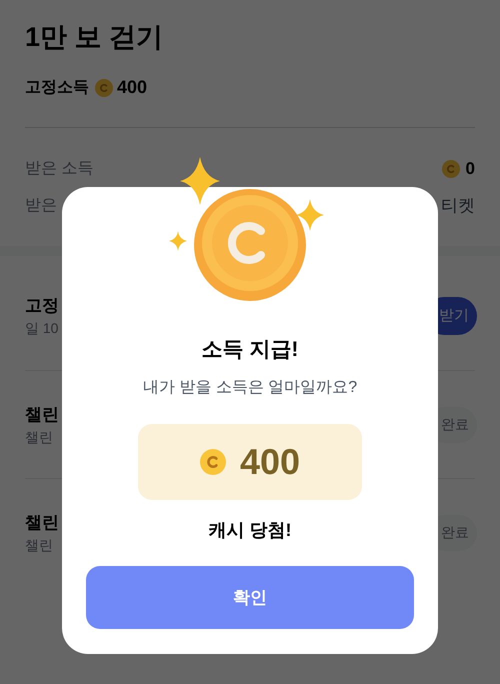 Image resolution: width=500 pixels, height=684 pixels. What do you see at coordinates (41, 206) in the screenshot?
I see `summary-label: 받은` at bounding box center [41, 206].